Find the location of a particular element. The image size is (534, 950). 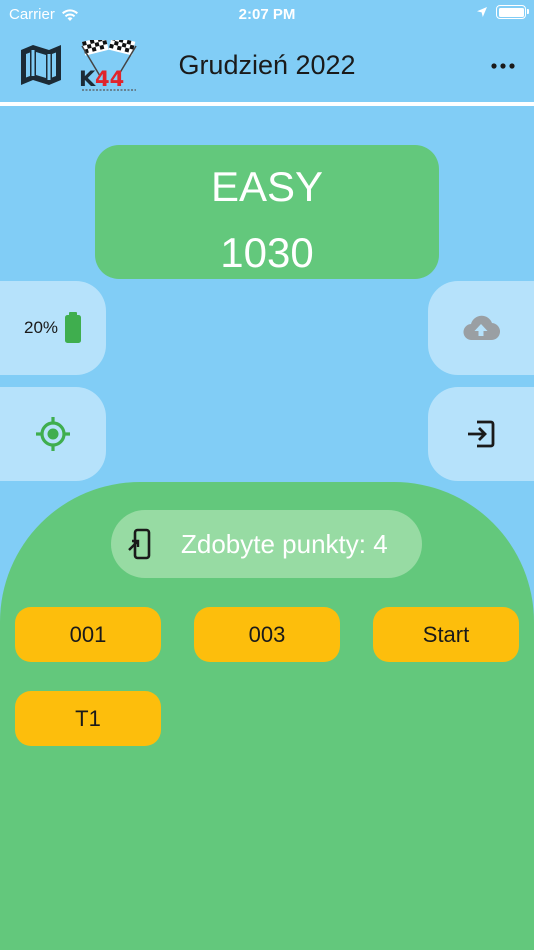

more-icon is located at coordinates (503, 66).